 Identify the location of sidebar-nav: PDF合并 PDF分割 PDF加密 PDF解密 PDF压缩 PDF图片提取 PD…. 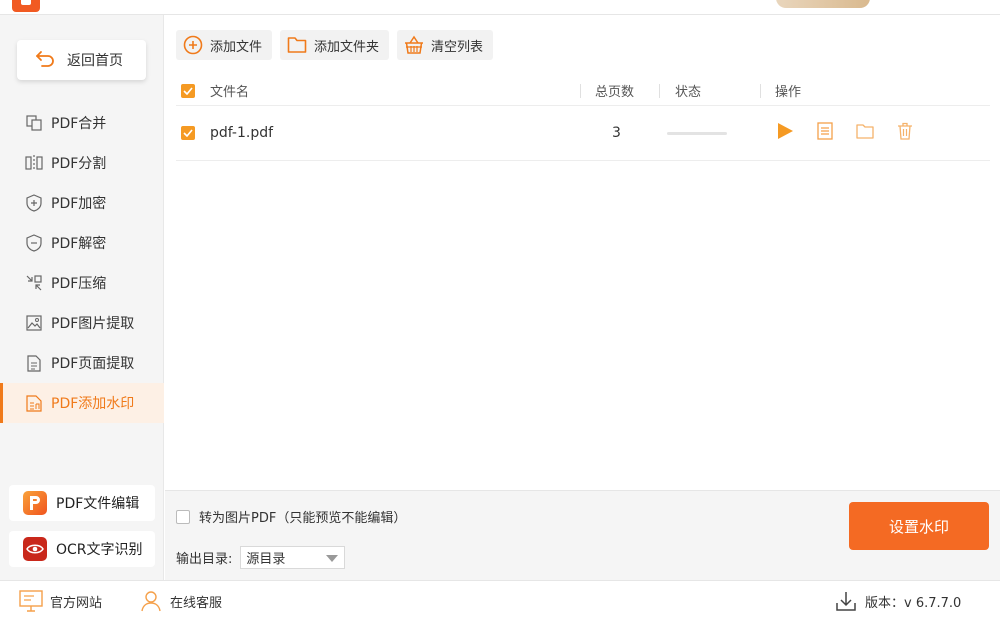
(82, 263).